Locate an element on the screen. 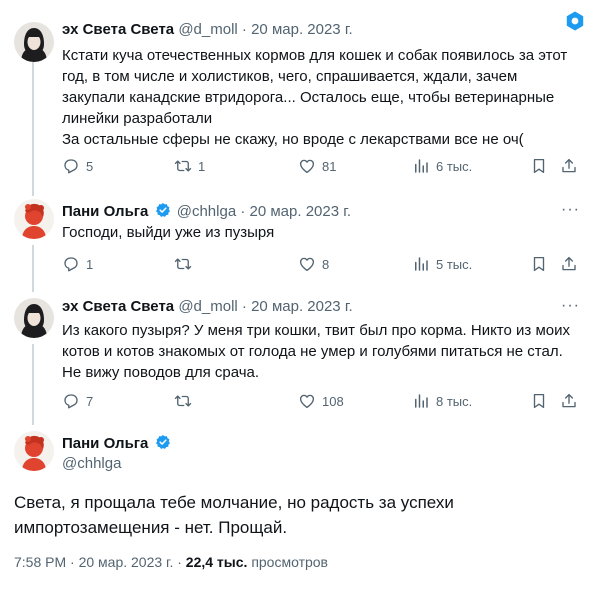  tweet-actions: 1 8 5 тыс. is located at coordinates (322, 265).